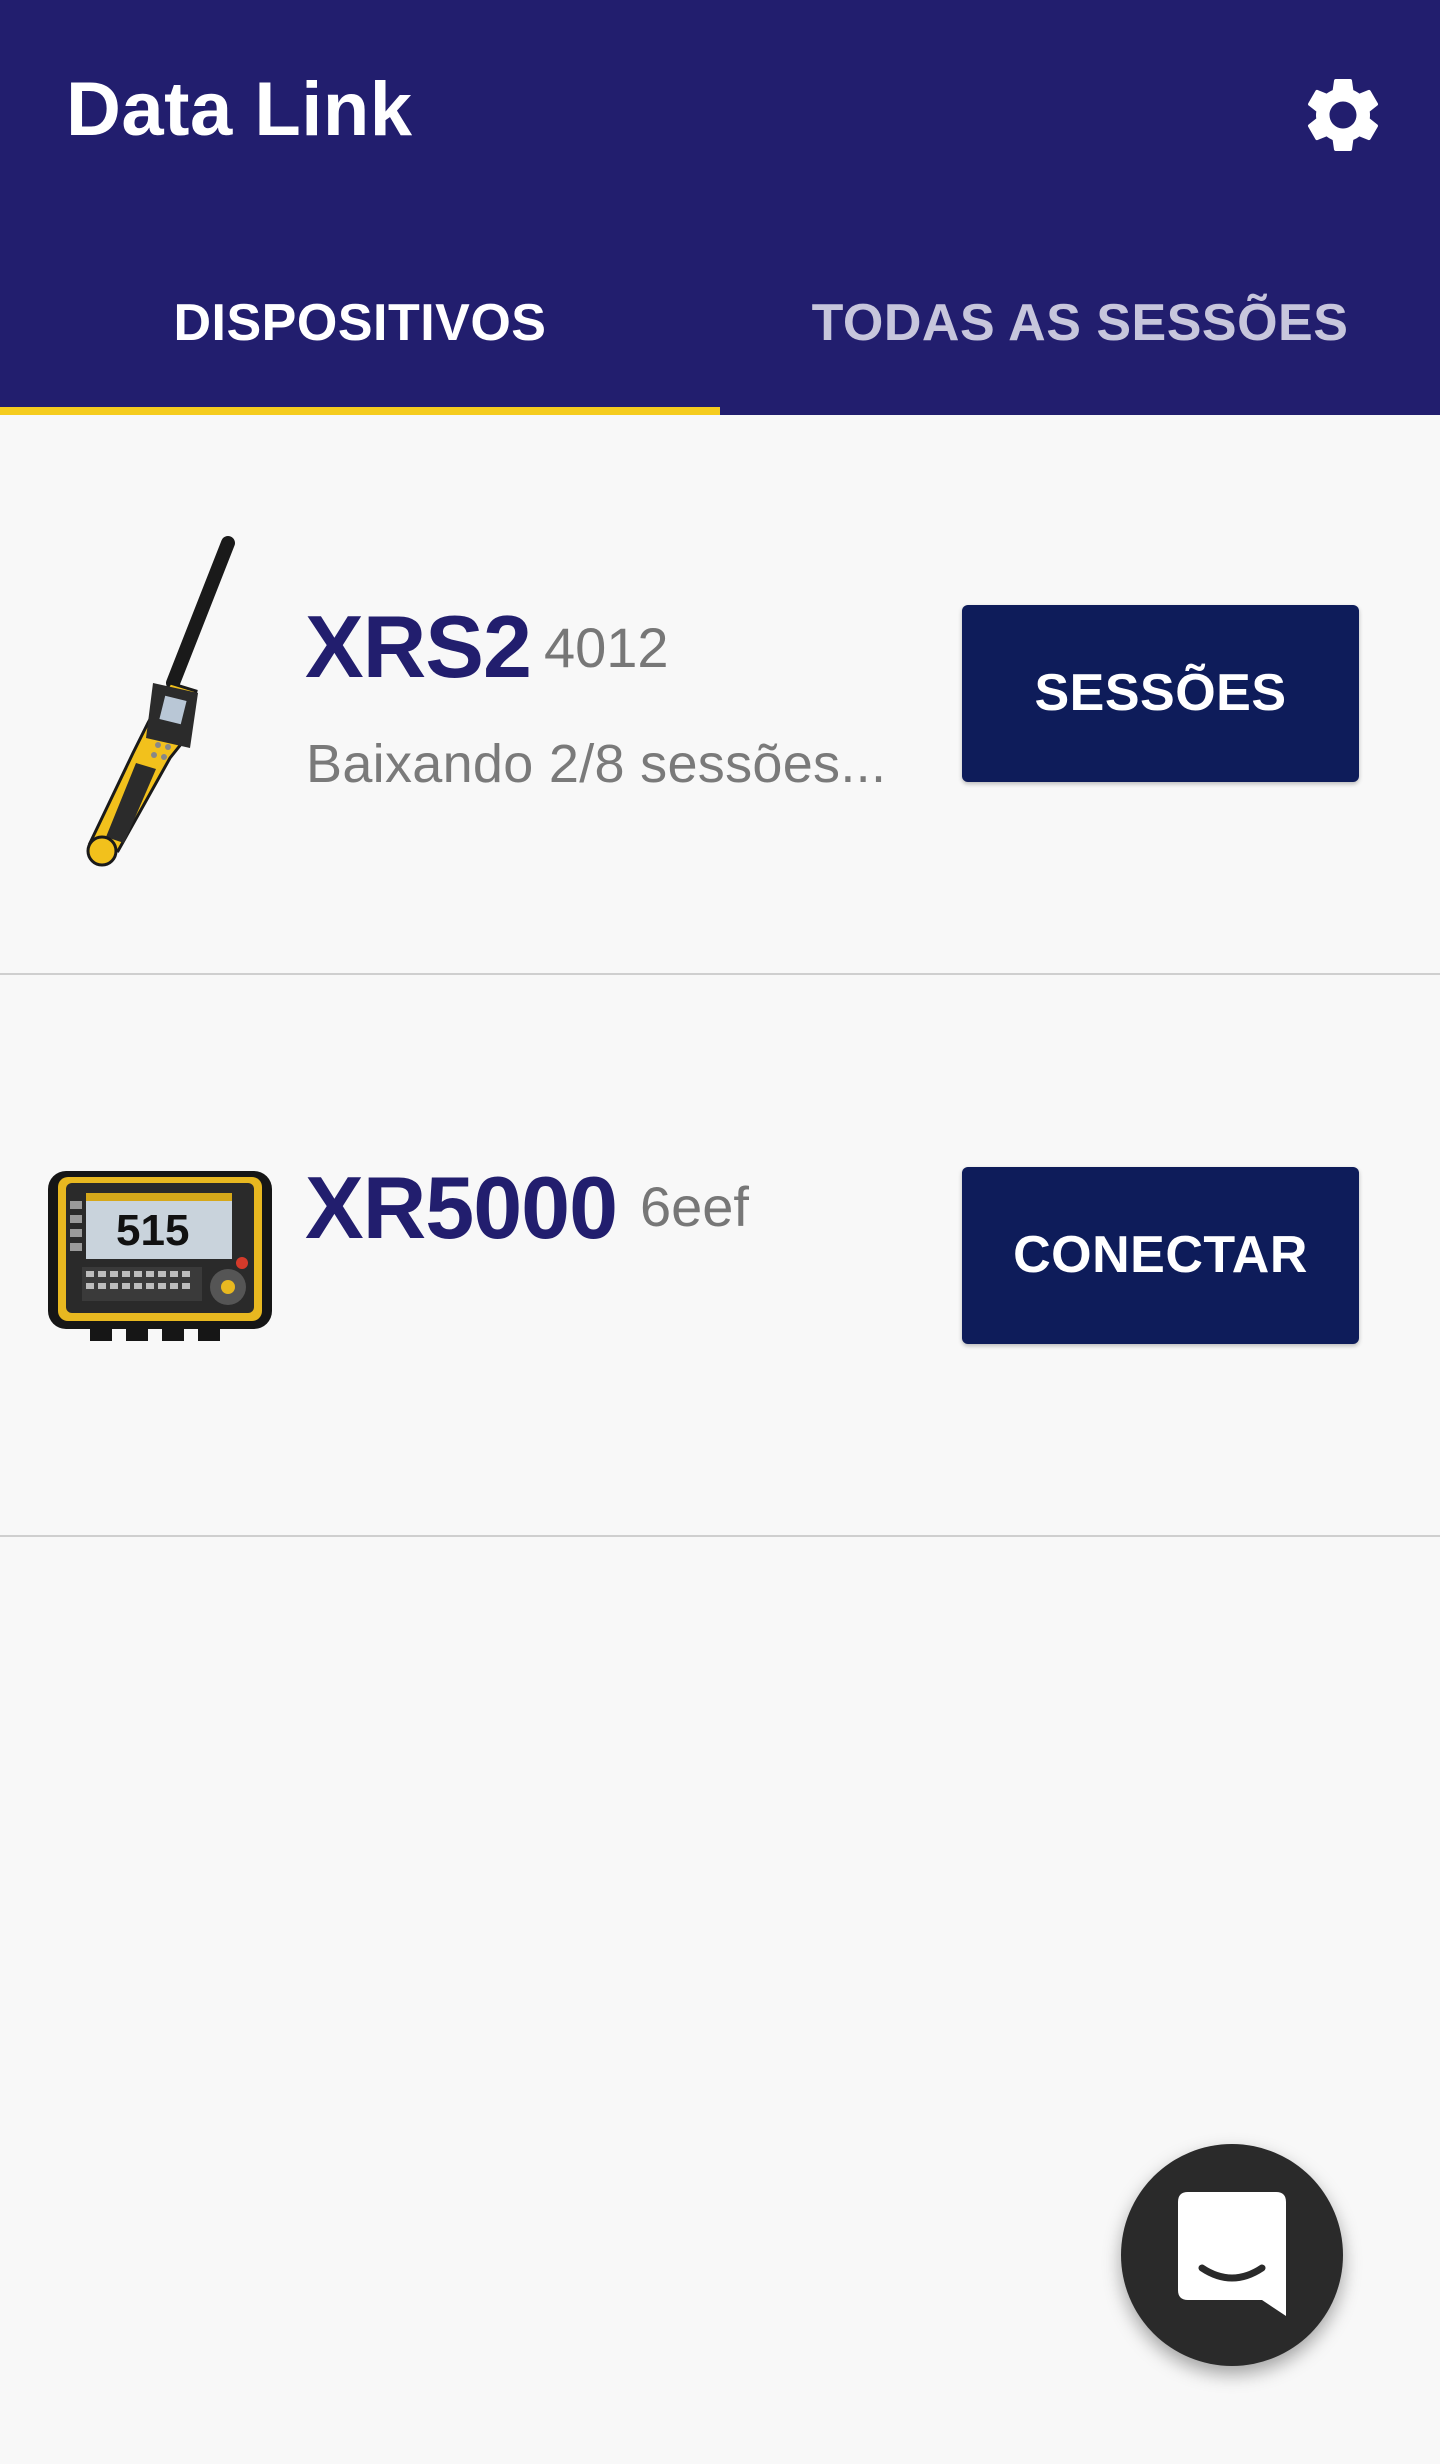 This screenshot has height=2464, width=1440. I want to click on device-name: XR5000, so click(461, 1207).